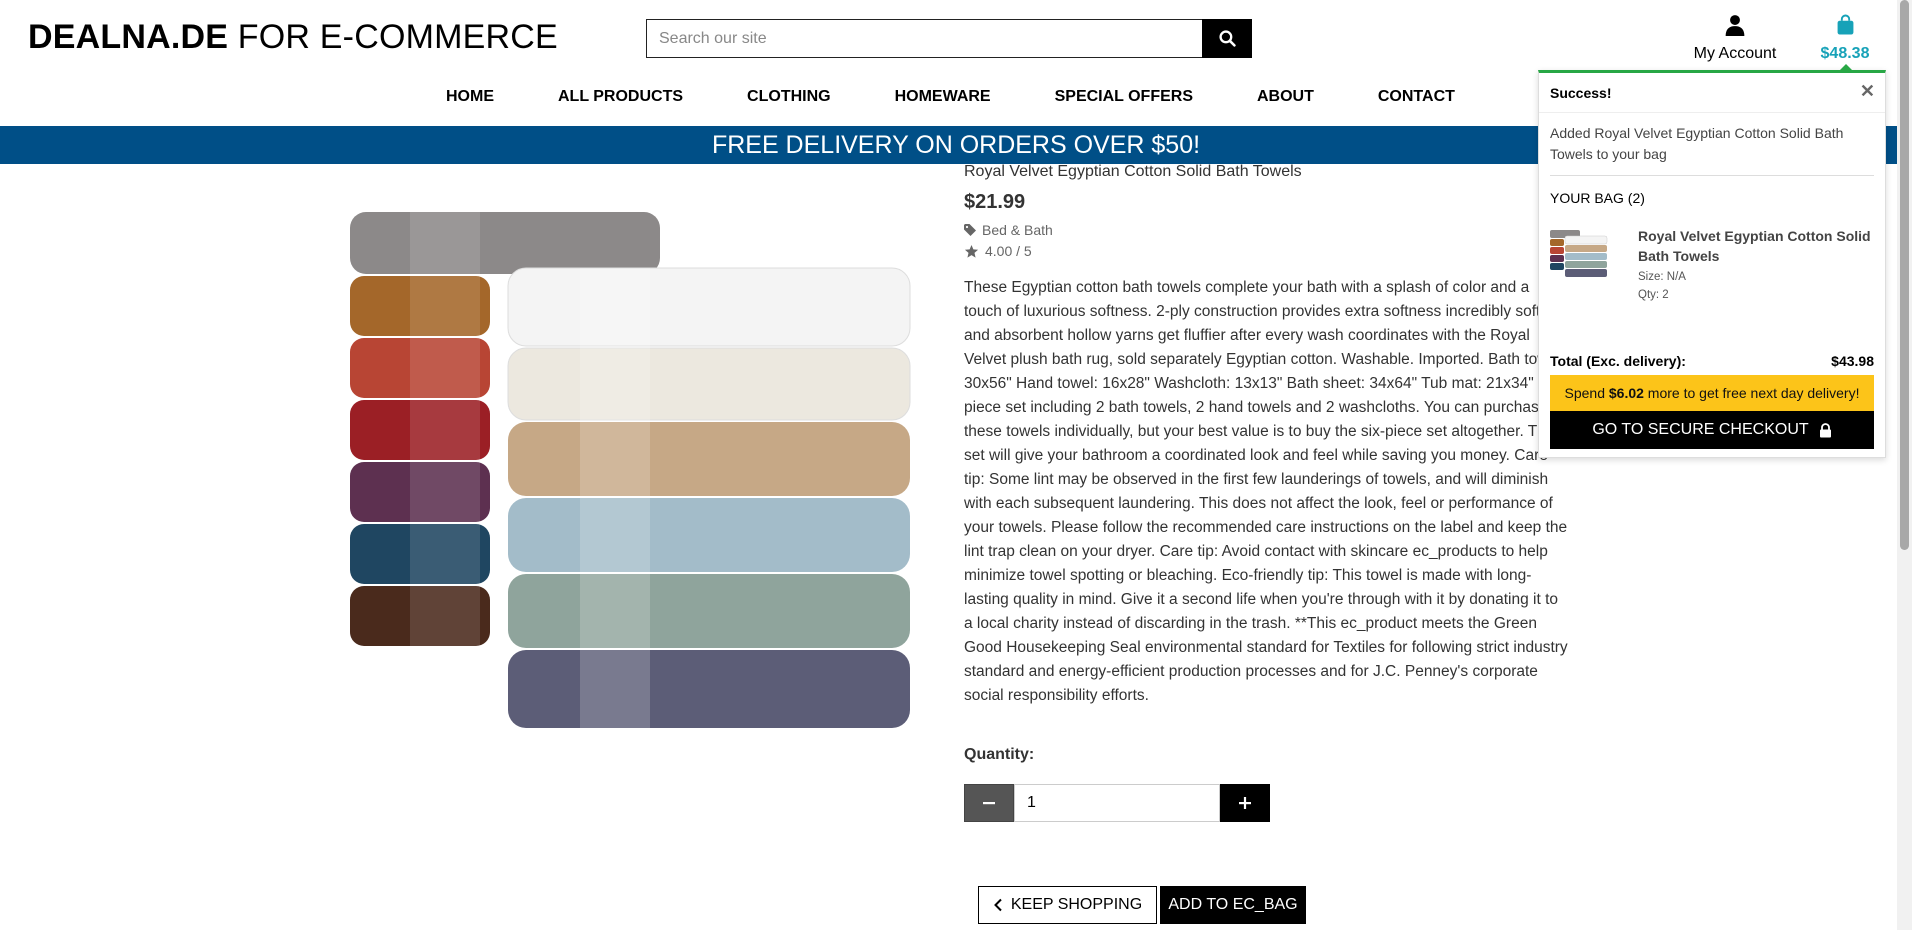  What do you see at coordinates (1751, 393) in the screenshot?
I see `spend-suffix: more to get free next day delivery!` at bounding box center [1751, 393].